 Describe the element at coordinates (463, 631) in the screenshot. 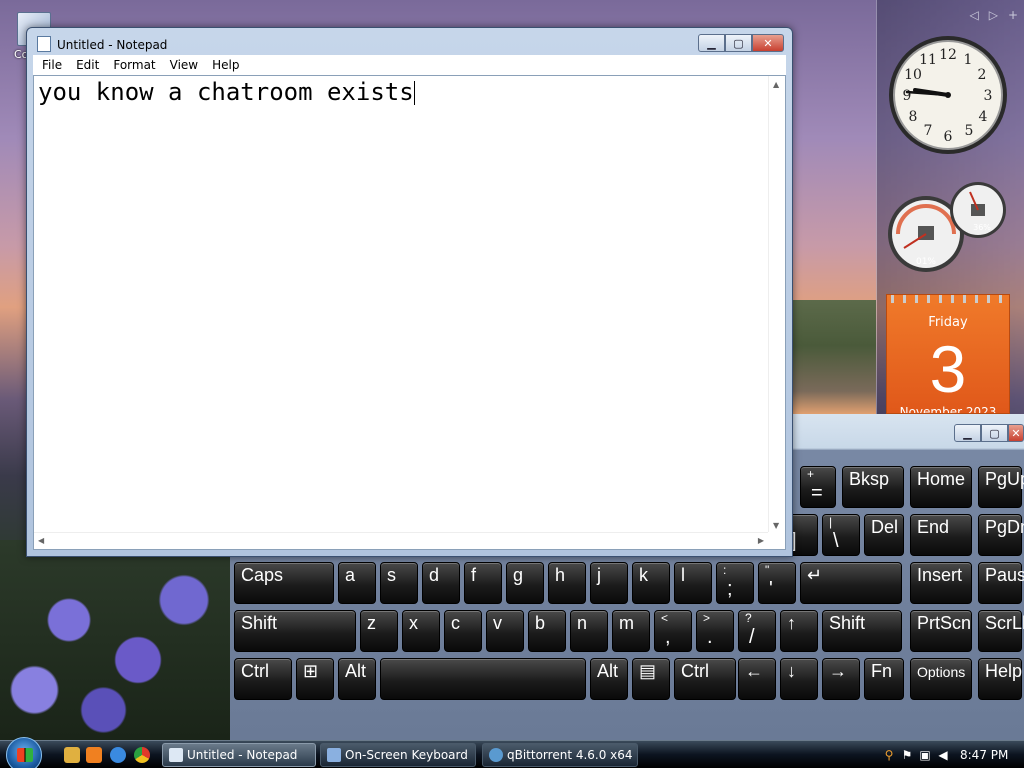

I see `key-c: c` at that location.